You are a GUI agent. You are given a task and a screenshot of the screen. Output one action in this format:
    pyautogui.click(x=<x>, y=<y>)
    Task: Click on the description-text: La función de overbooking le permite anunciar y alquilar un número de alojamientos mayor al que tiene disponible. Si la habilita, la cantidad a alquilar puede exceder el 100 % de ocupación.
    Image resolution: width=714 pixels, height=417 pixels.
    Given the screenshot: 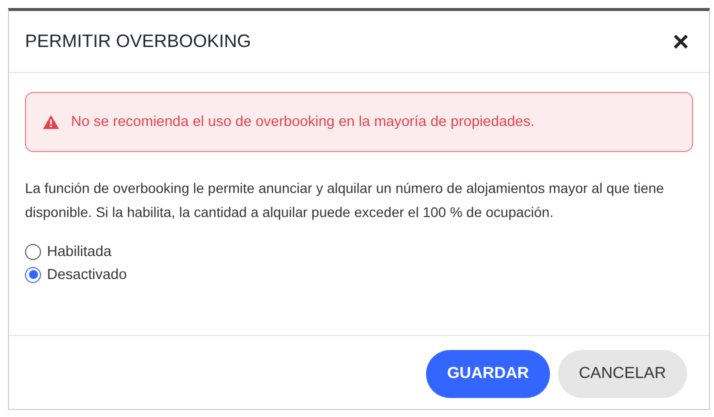 What is the action you would take?
    pyautogui.click(x=345, y=200)
    